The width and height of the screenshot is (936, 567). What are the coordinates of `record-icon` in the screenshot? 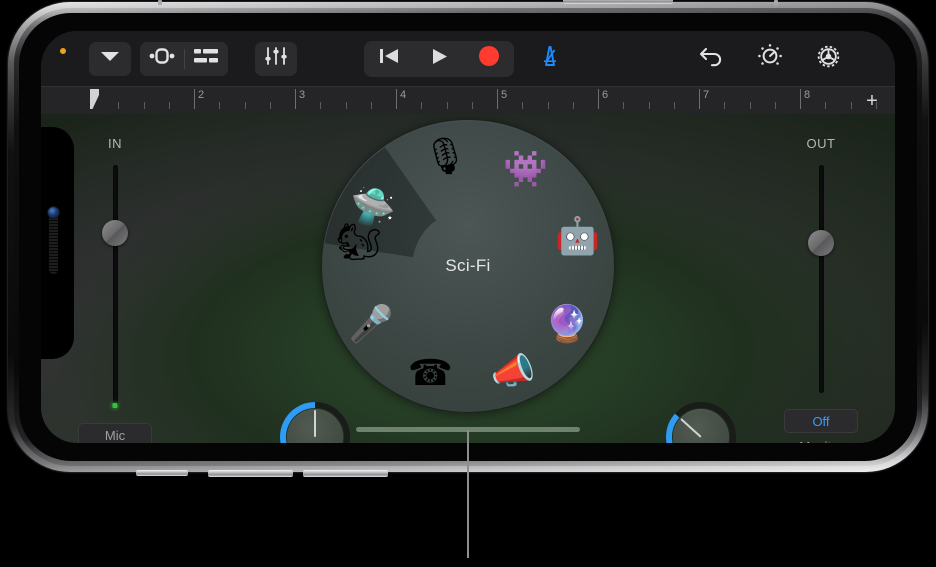 It's located at (489, 58).